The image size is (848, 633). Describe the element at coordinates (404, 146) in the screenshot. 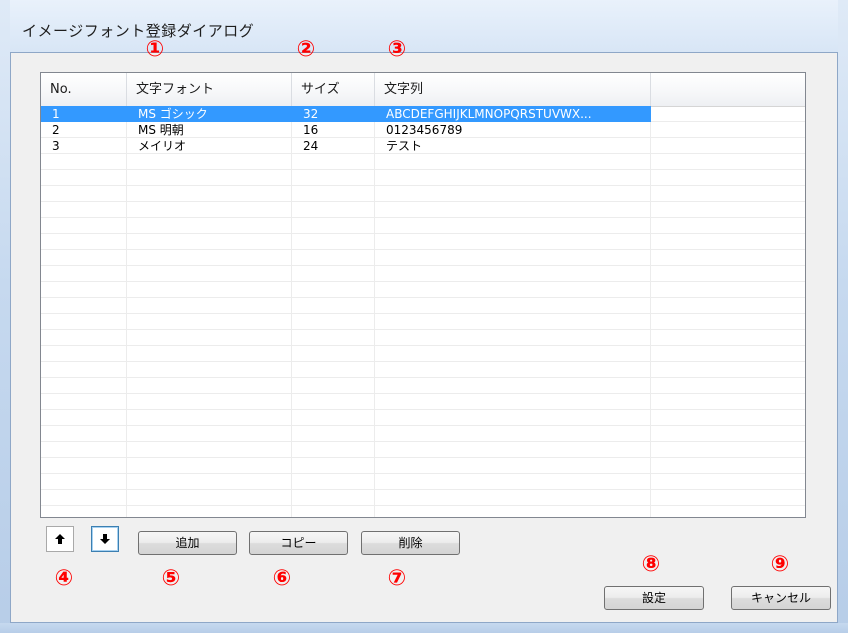

I see `cell-text: テスト` at that location.